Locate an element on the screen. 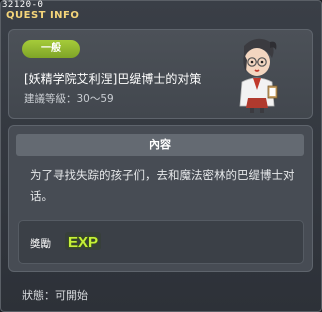  category-badge: 一般 is located at coordinates (51, 49).